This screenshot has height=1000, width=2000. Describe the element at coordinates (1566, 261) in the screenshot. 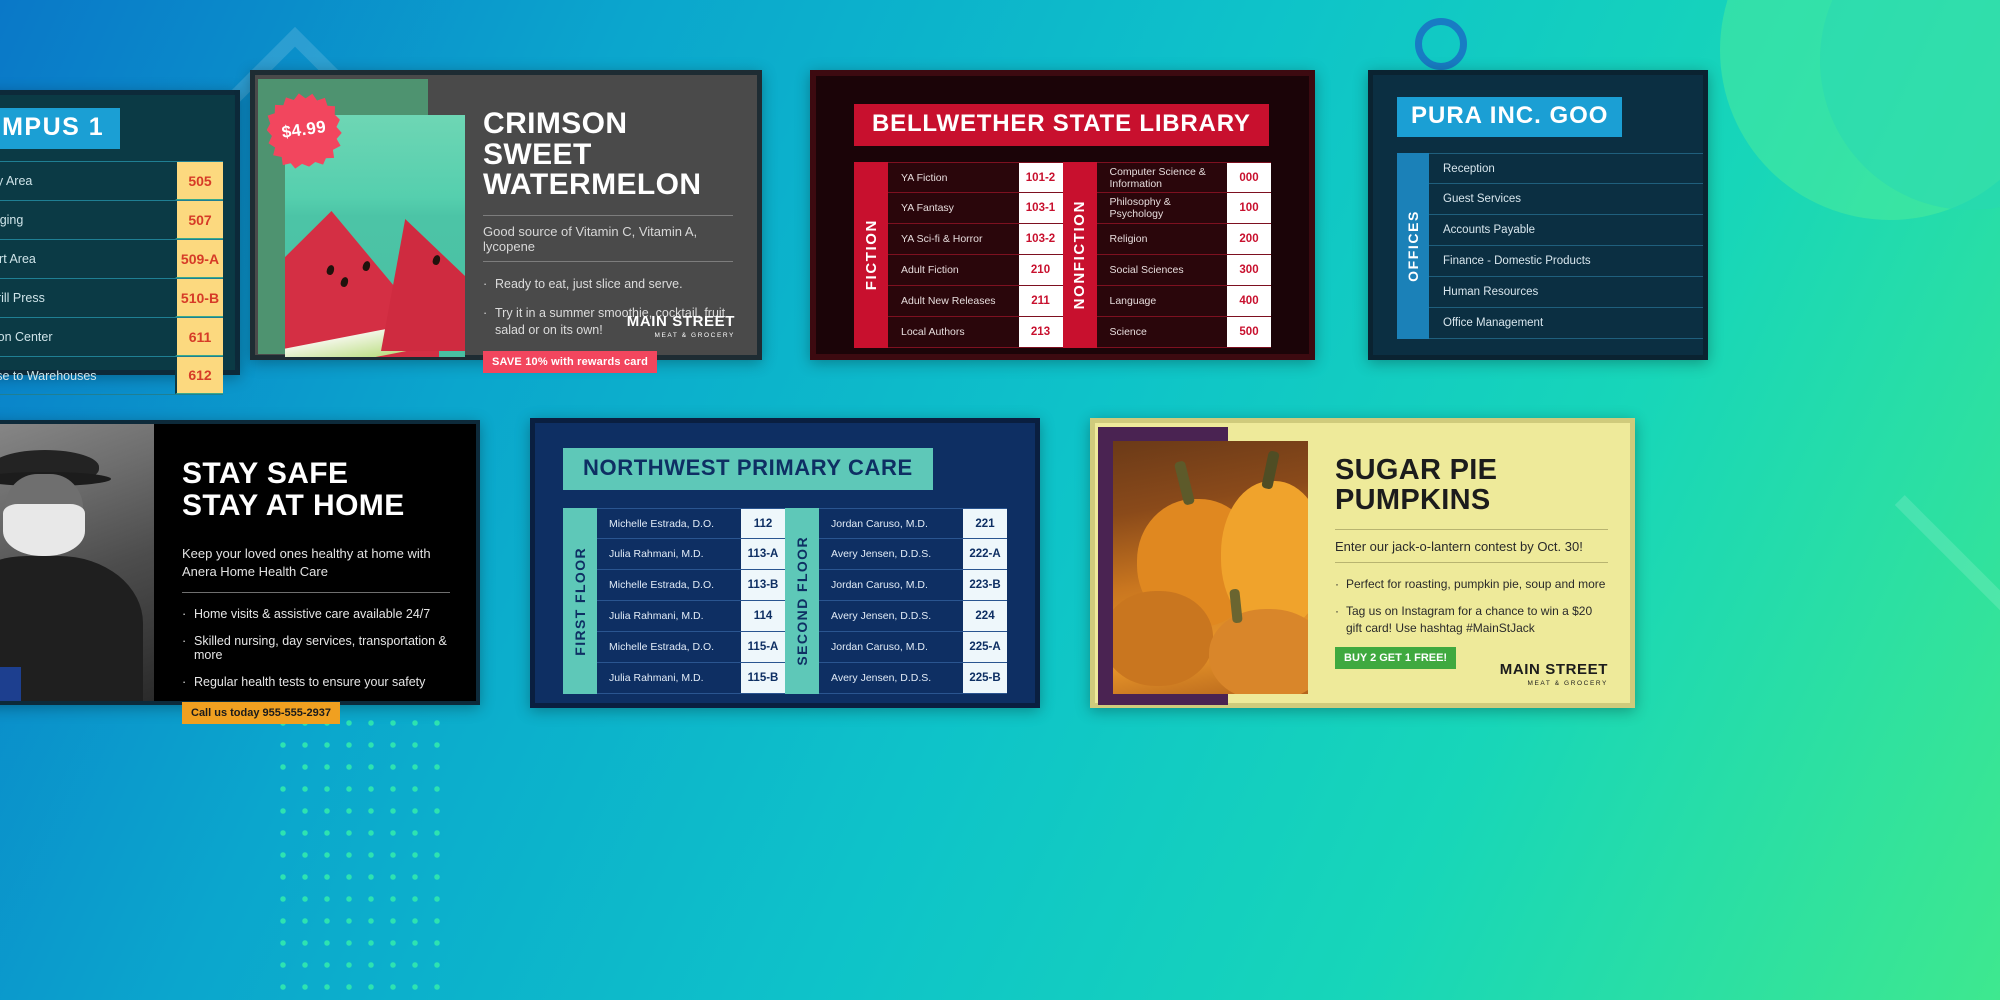

I see `table-row: Finance - Domestic Products` at that location.